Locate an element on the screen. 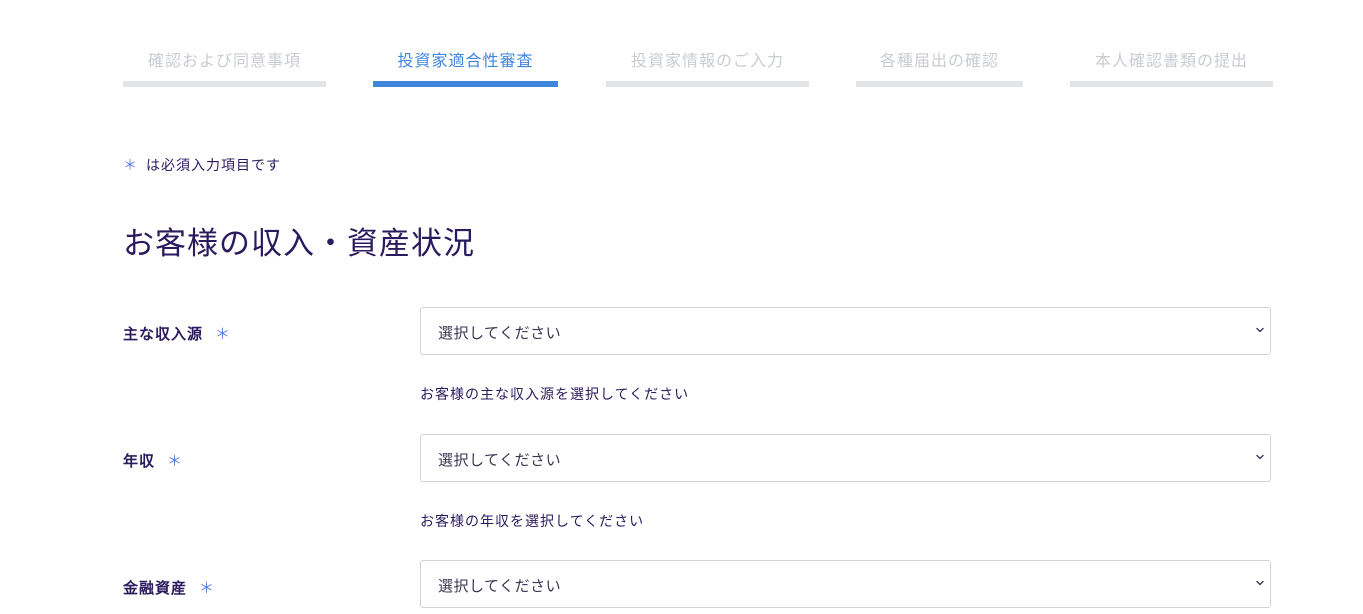 The width and height of the screenshot is (1363, 614). field-label-income-source: 主な収入源 ＊ is located at coordinates (177, 333).